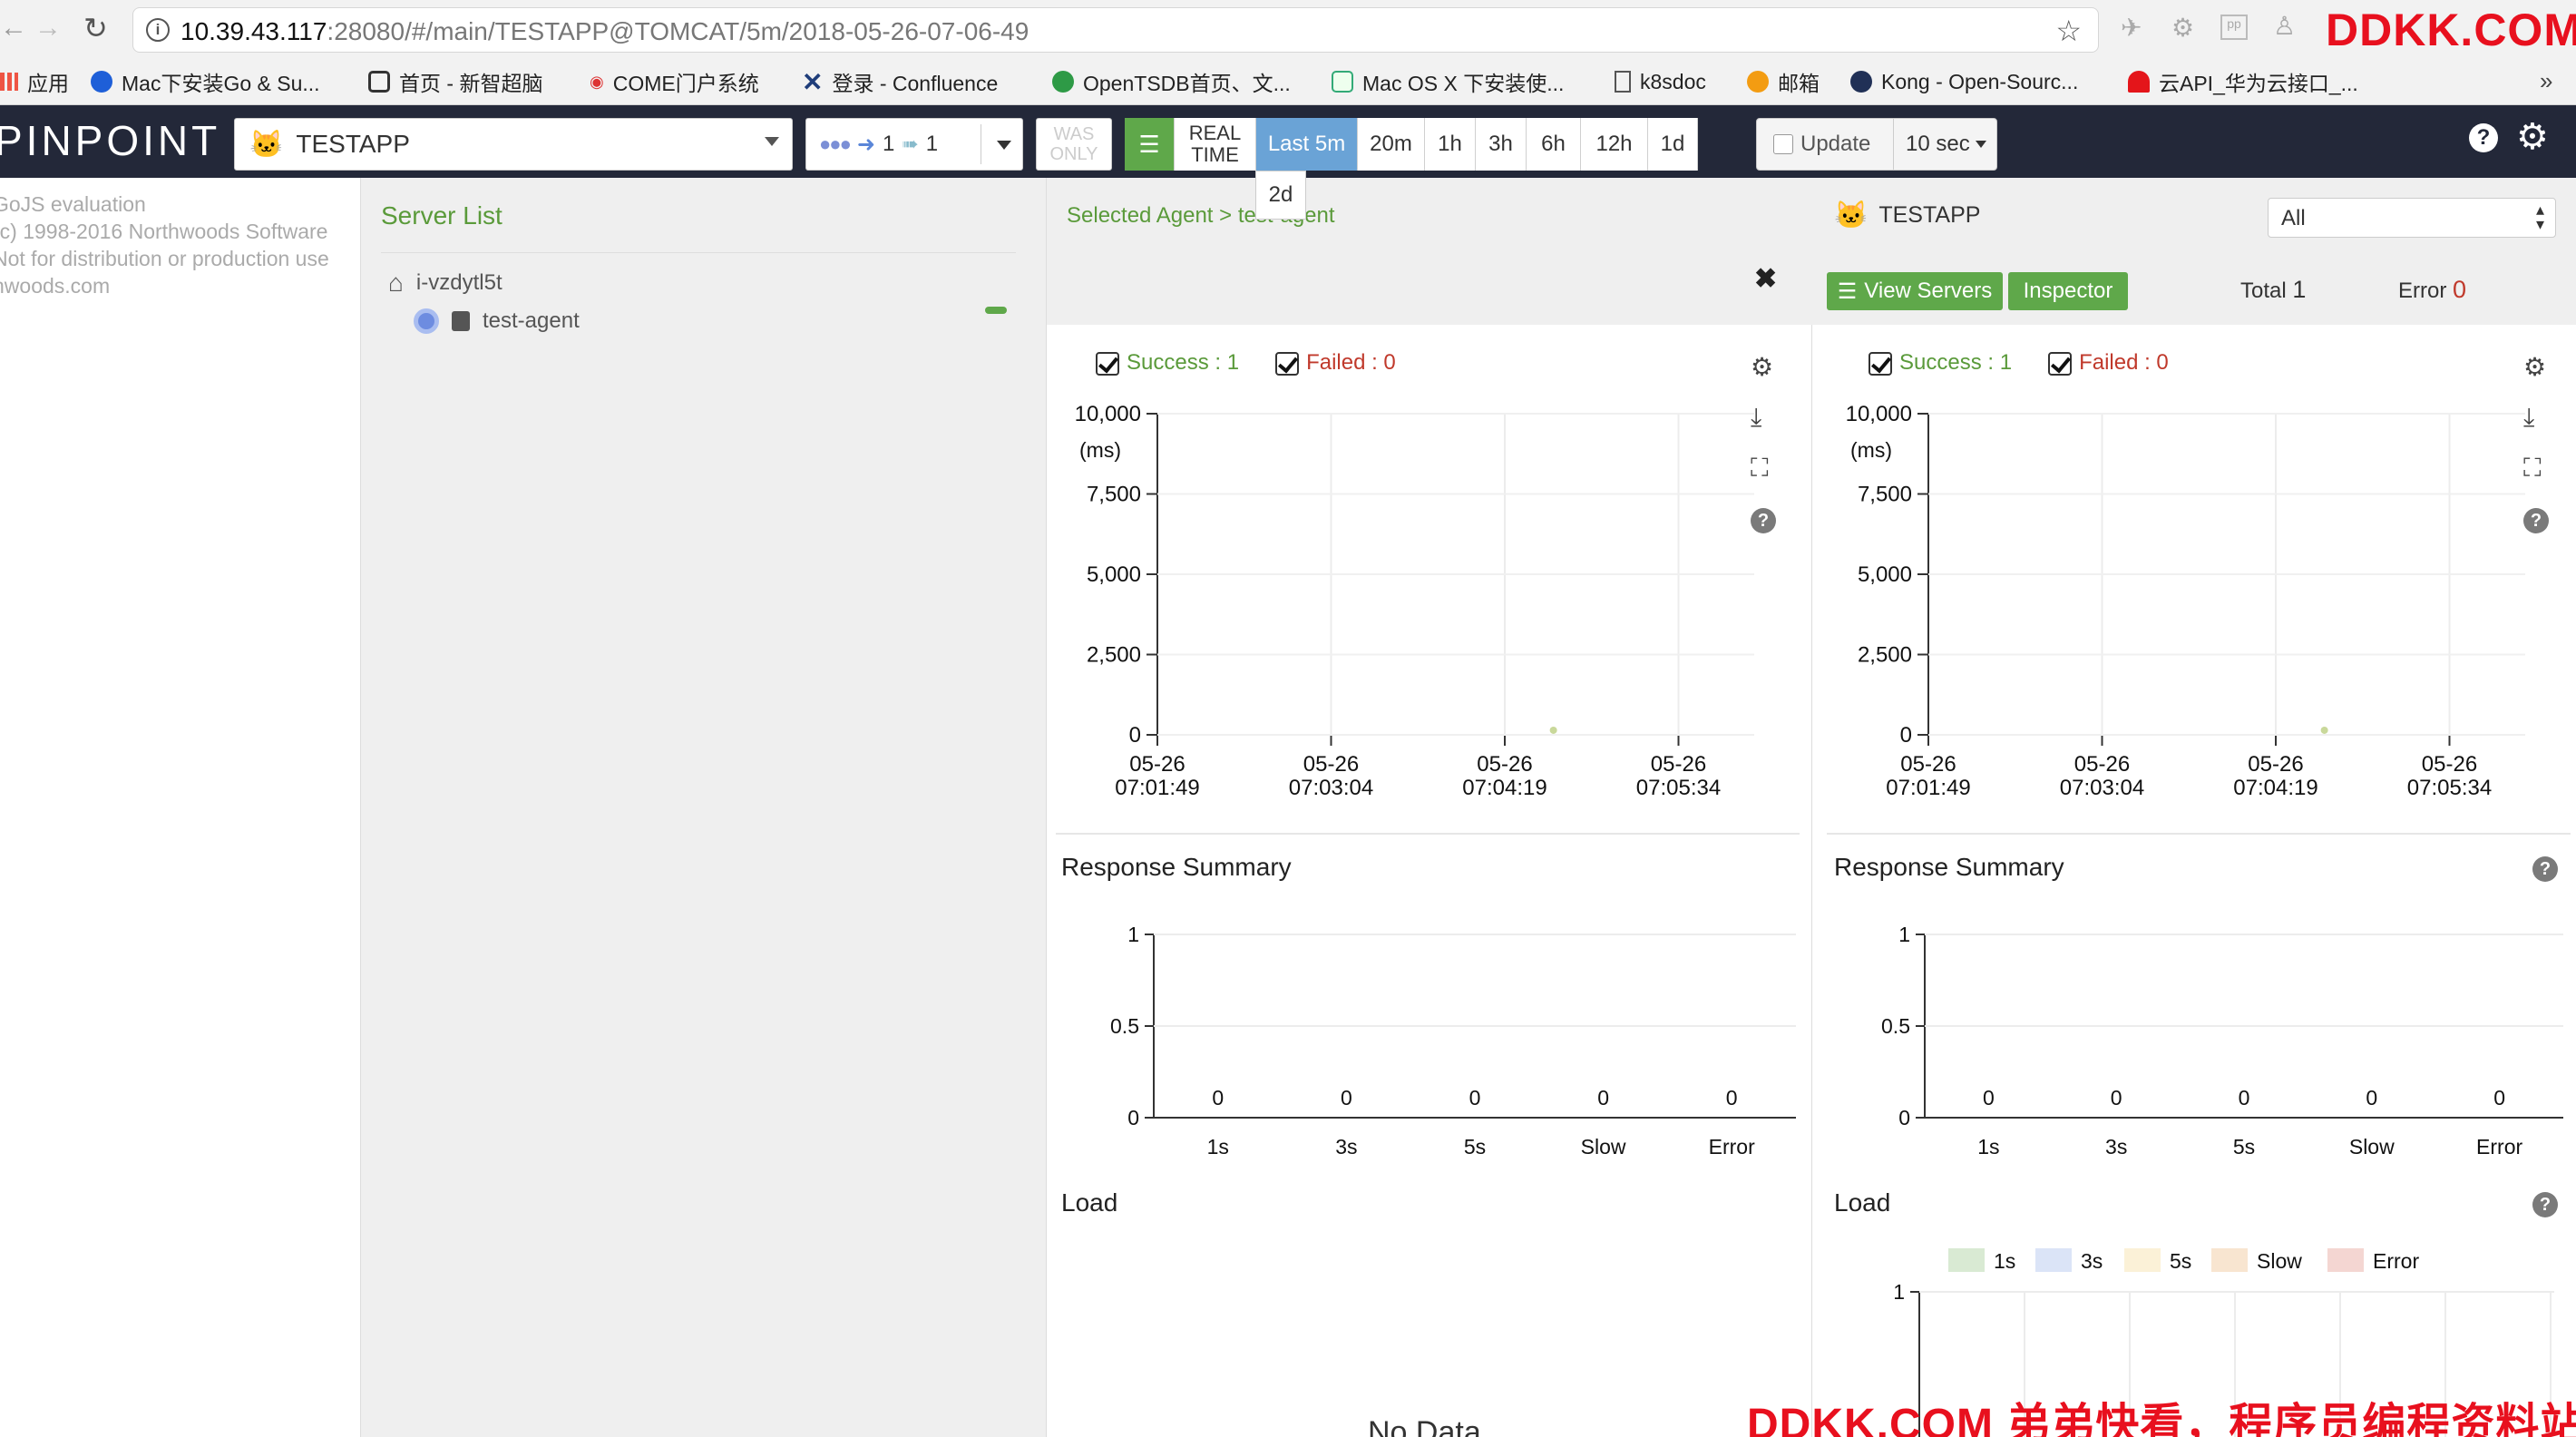  What do you see at coordinates (1280, 196) in the screenshot?
I see `range-2d-option: 2d` at bounding box center [1280, 196].